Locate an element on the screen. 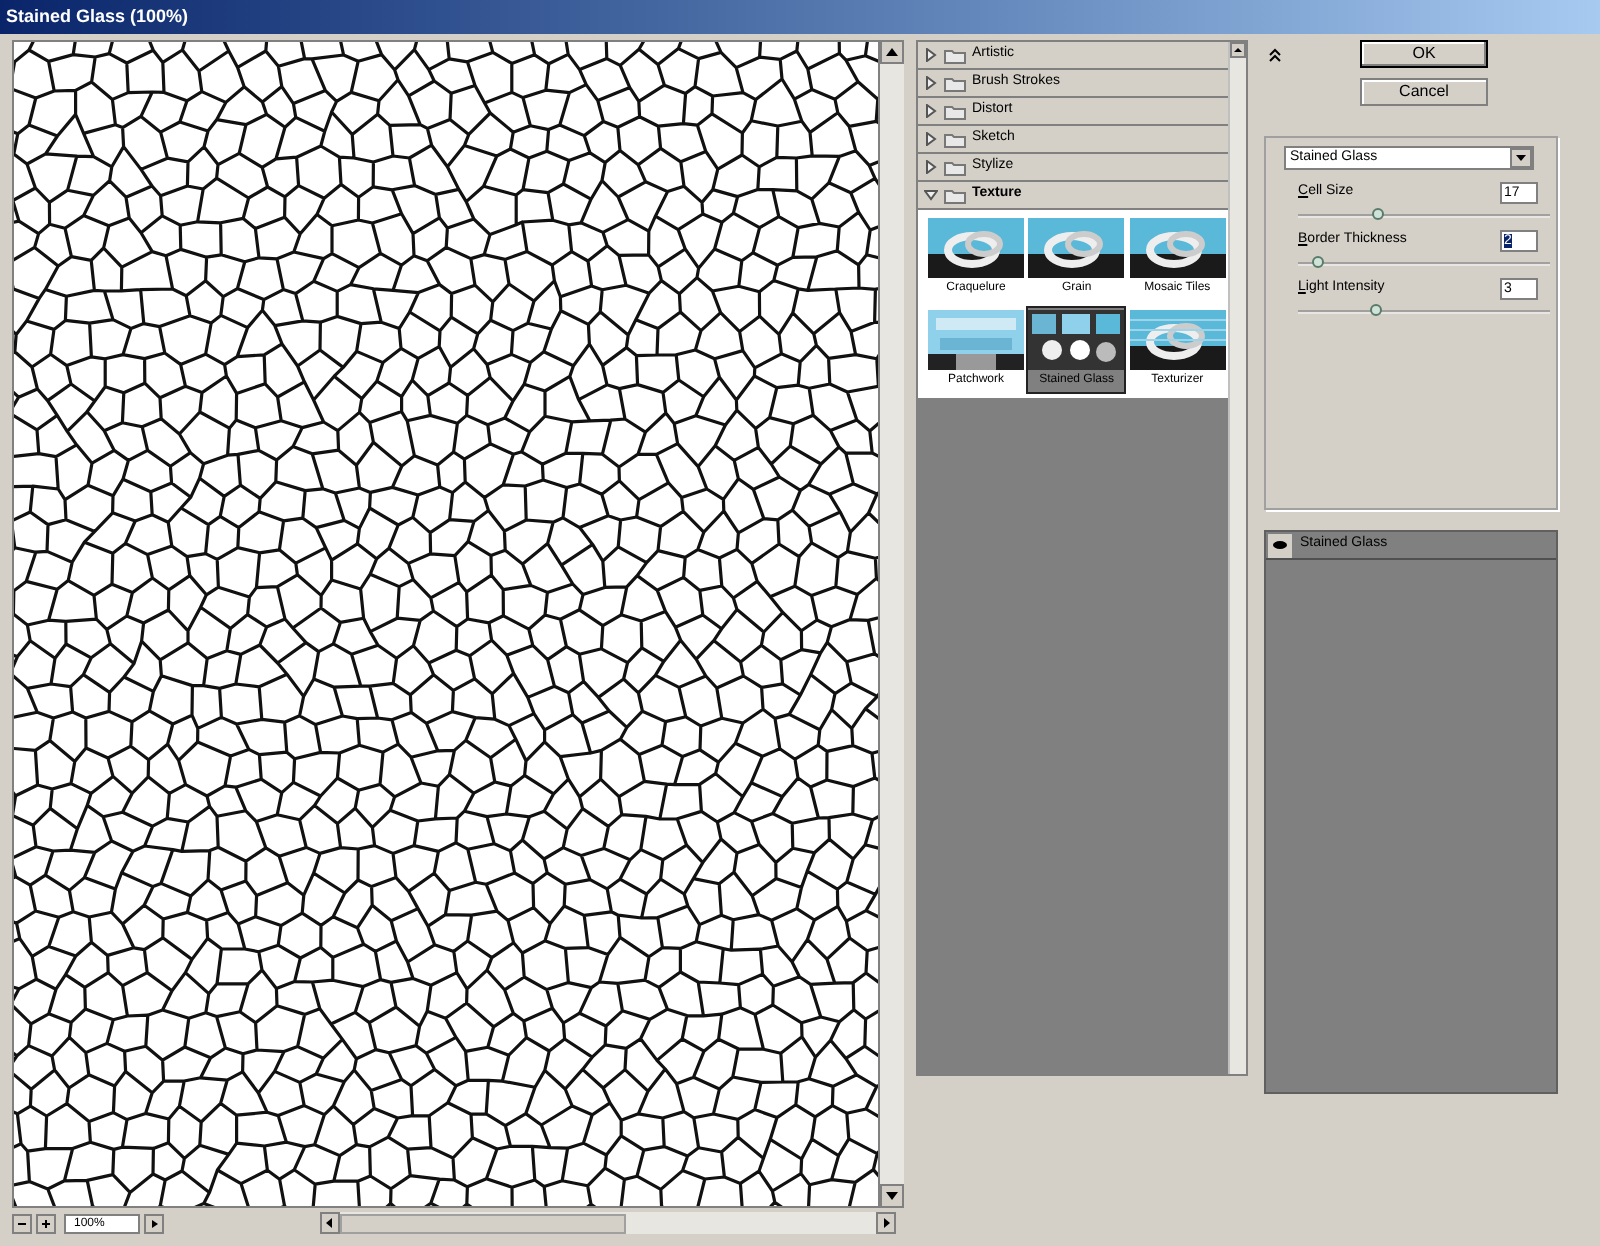 Image resolution: width=1600 pixels, height=1246 pixels. eye-icon is located at coordinates (1280, 545).